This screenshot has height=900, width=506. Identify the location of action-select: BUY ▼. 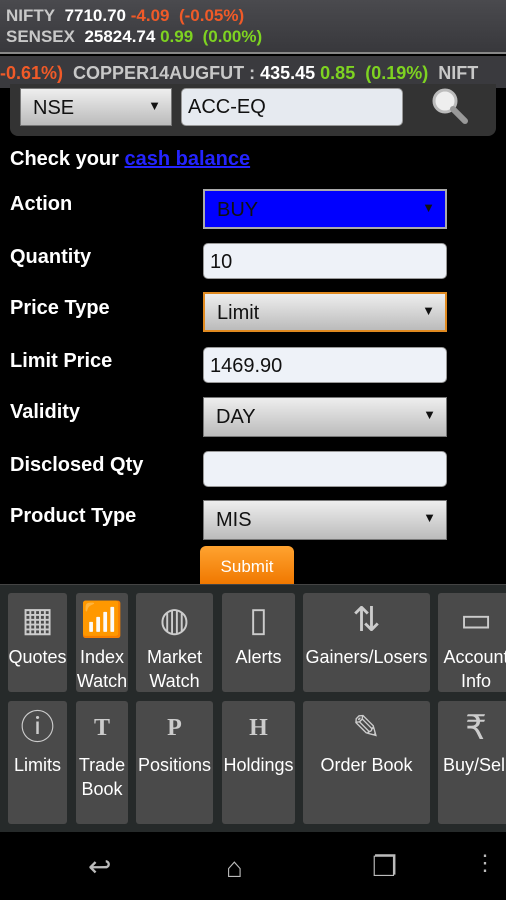
(325, 209).